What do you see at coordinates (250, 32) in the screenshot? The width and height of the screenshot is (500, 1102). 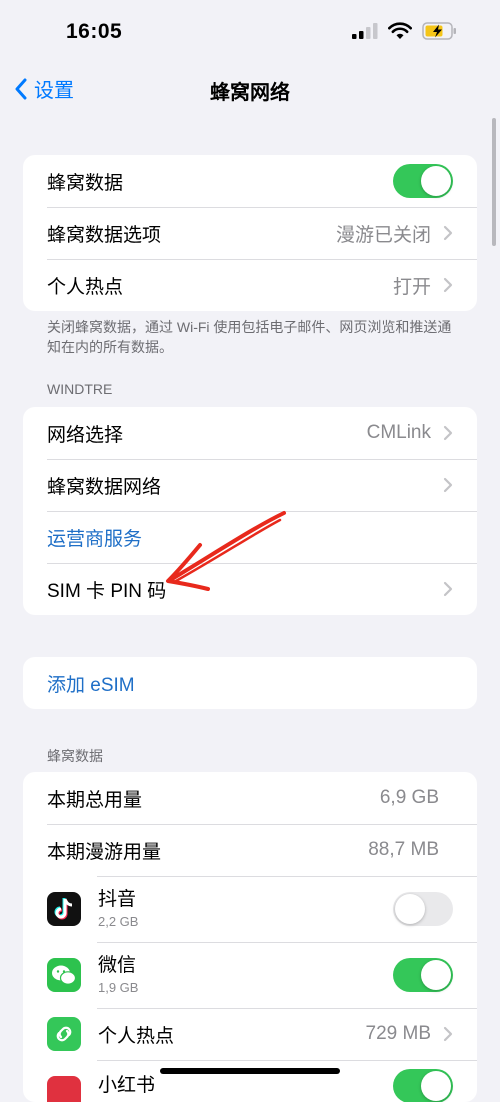 I see `status-bar: 16:05` at bounding box center [250, 32].